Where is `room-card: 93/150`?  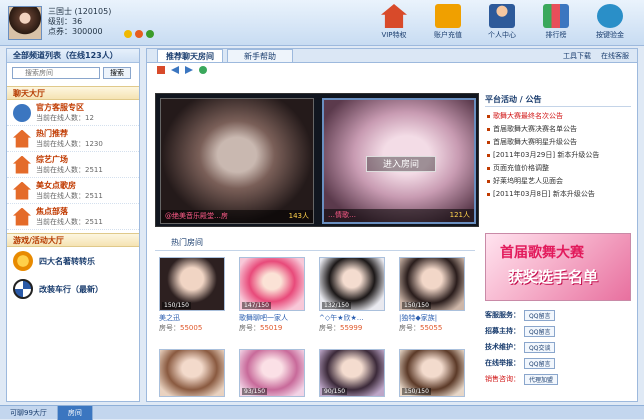
room-card: 93/150 is located at coordinates (274, 373).